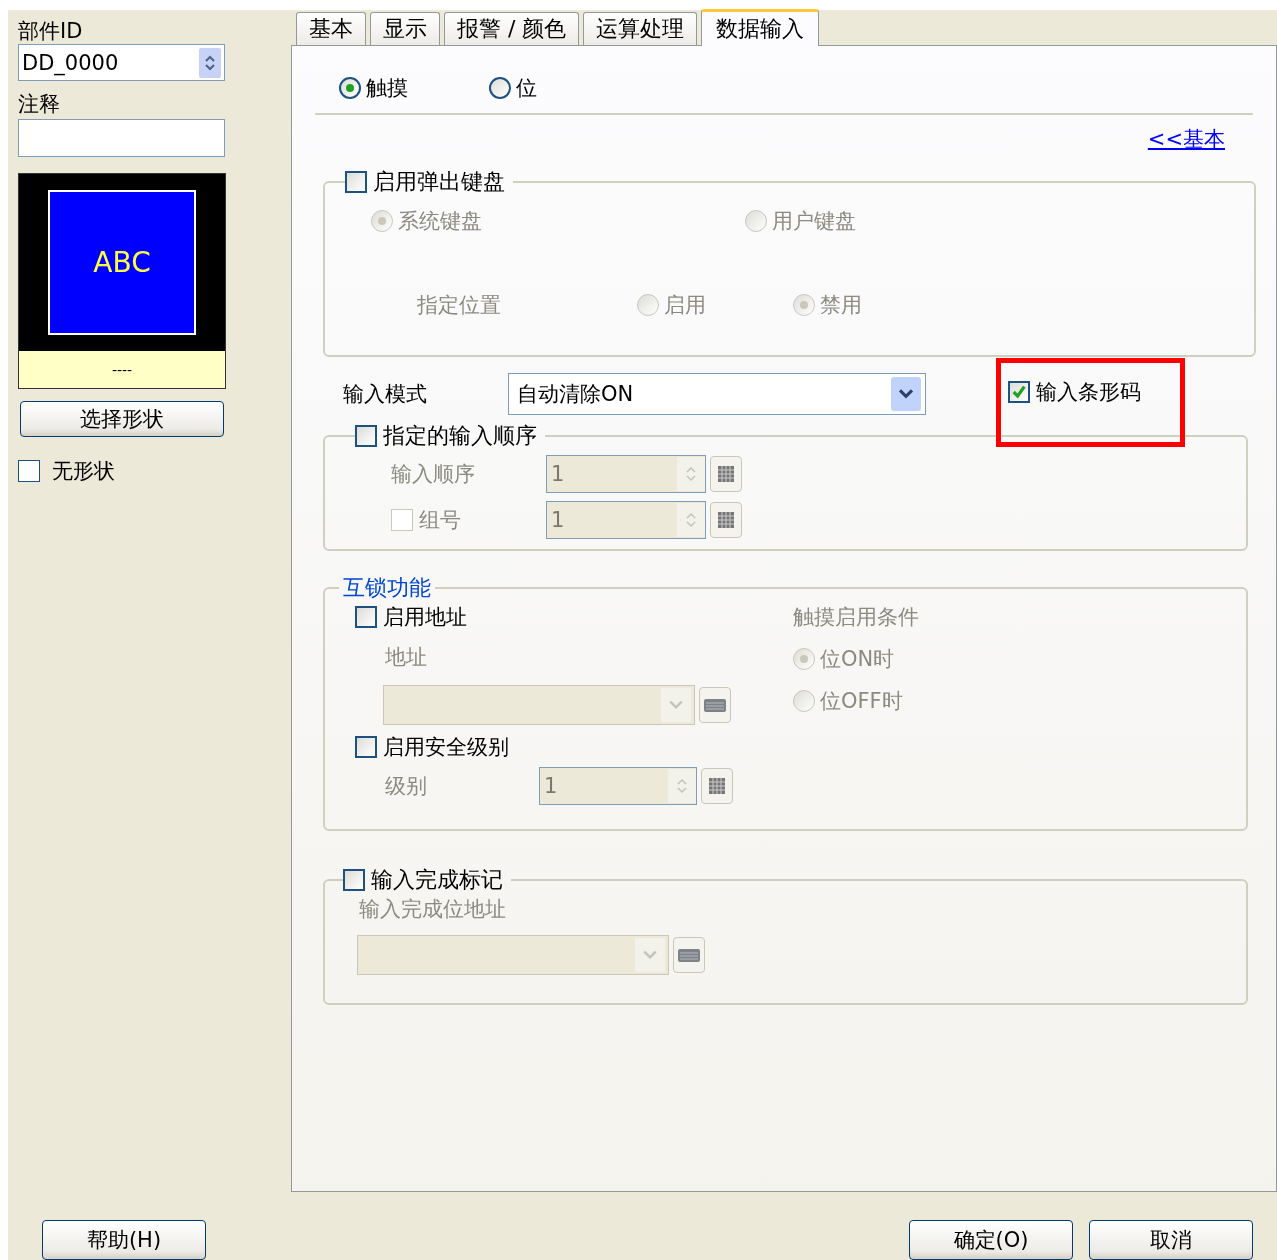 The width and height of the screenshot is (1277, 1260). Describe the element at coordinates (122, 262) in the screenshot. I see `preview-text: ABC` at that location.